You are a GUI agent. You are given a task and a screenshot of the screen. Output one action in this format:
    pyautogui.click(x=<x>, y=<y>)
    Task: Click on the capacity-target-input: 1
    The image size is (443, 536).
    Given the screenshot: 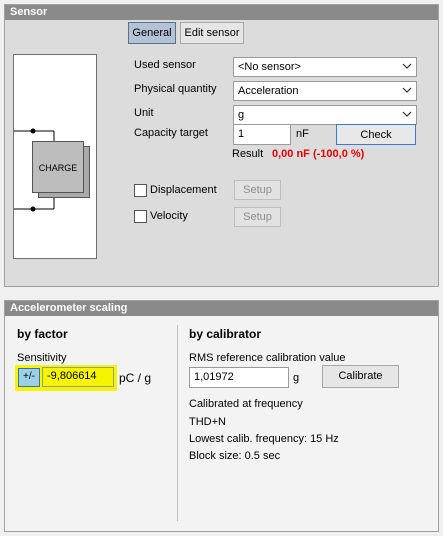 What is the action you would take?
    pyautogui.click(x=262, y=134)
    